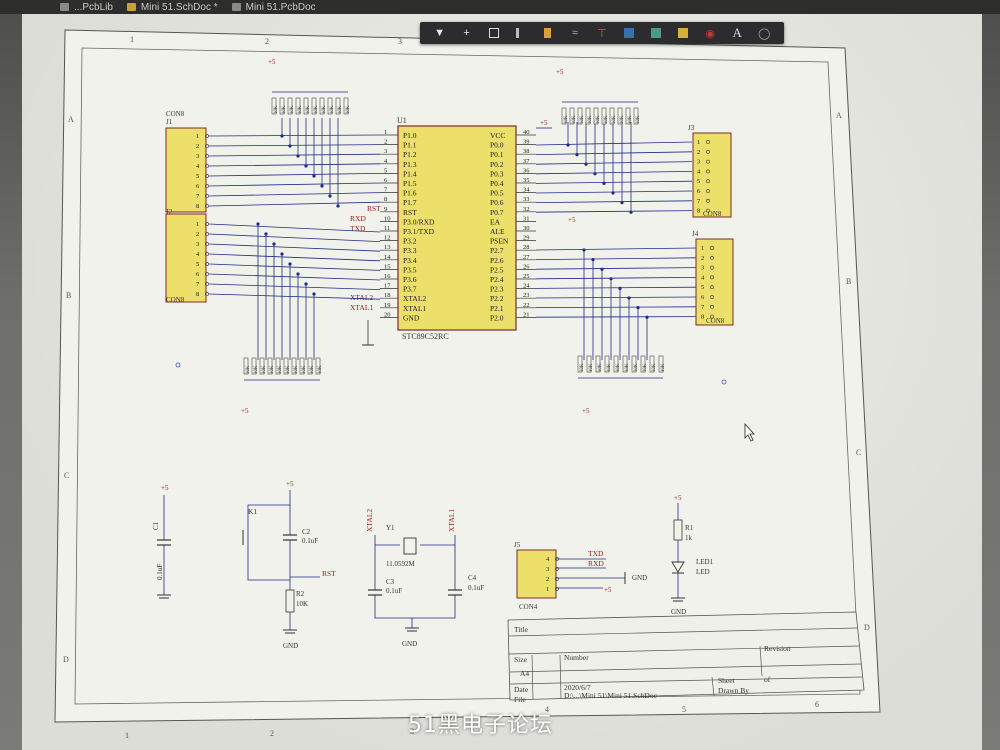  Describe the element at coordinates (358, 218) in the screenshot. I see `net-rxd-label: RXD` at that location.